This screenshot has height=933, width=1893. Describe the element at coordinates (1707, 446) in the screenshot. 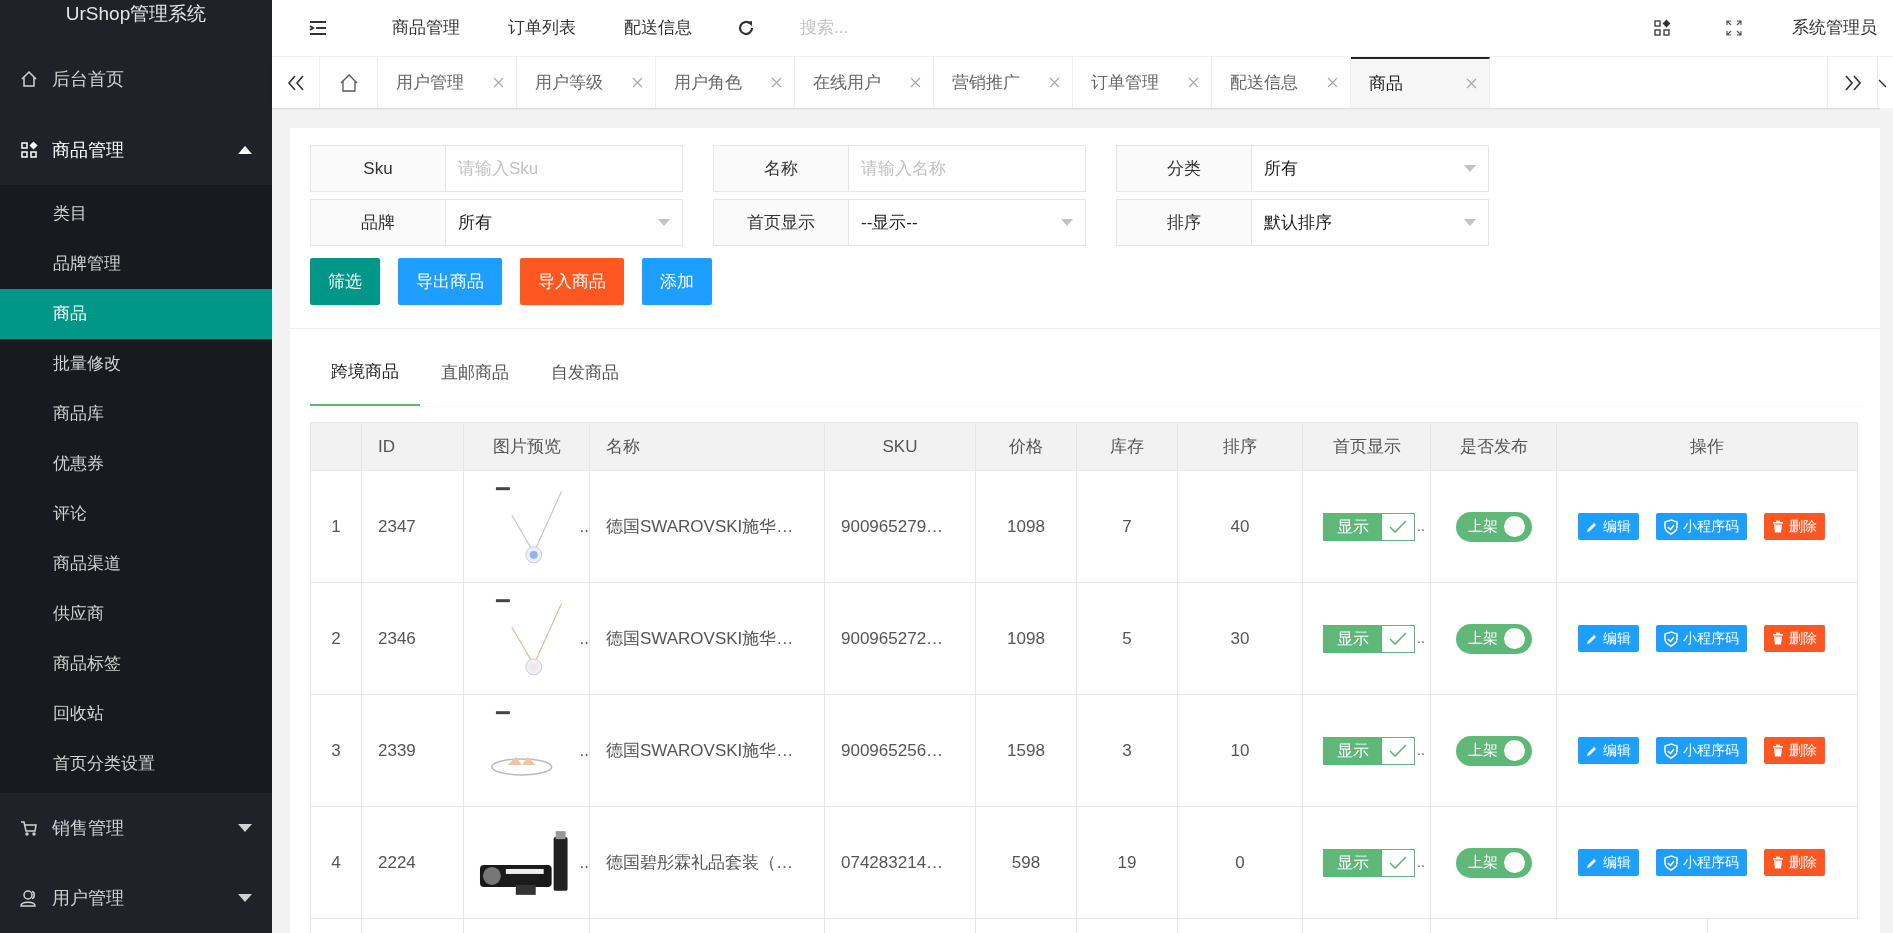

I see `column-header: 操作` at that location.